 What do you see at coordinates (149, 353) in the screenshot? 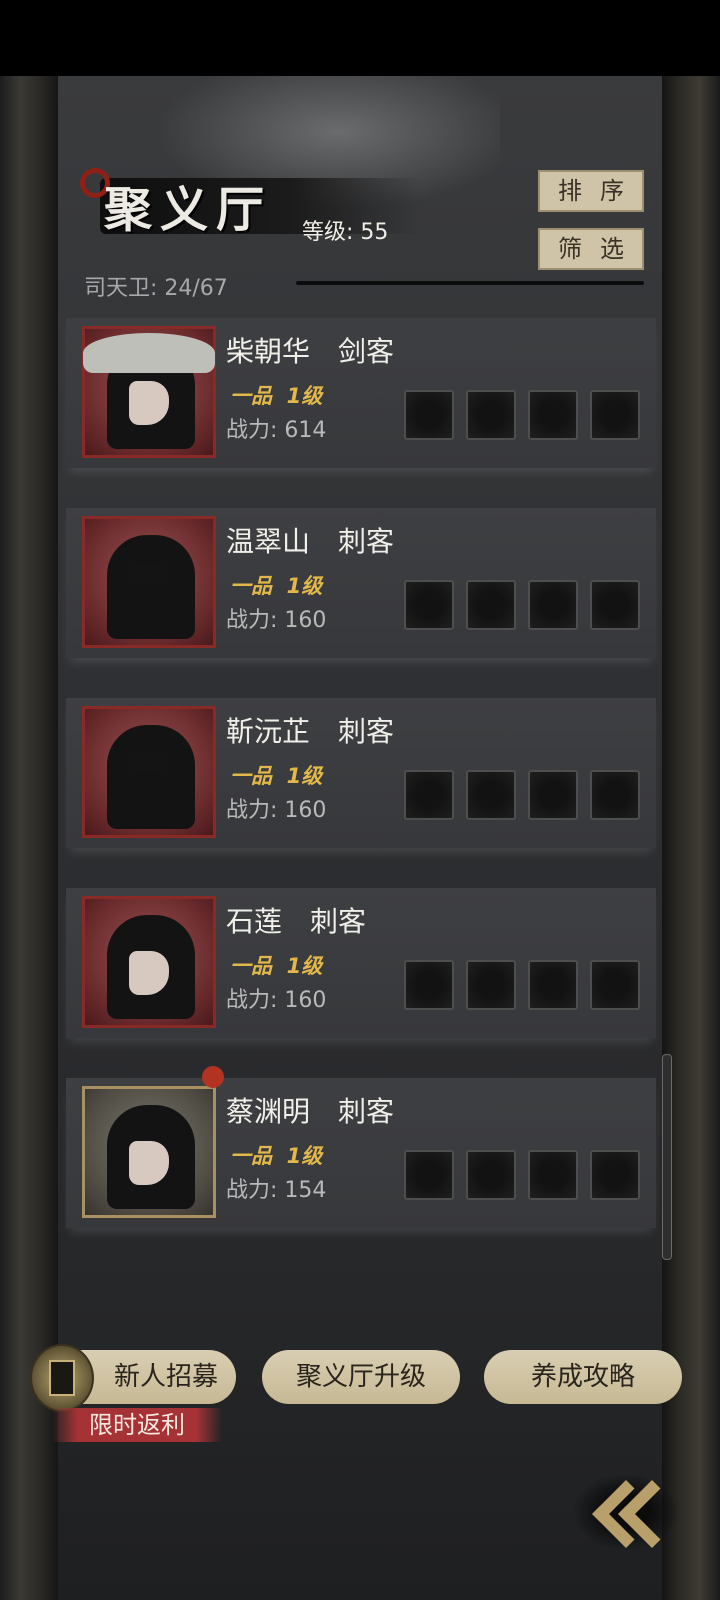
I see `bamboo-hat-icon` at bounding box center [149, 353].